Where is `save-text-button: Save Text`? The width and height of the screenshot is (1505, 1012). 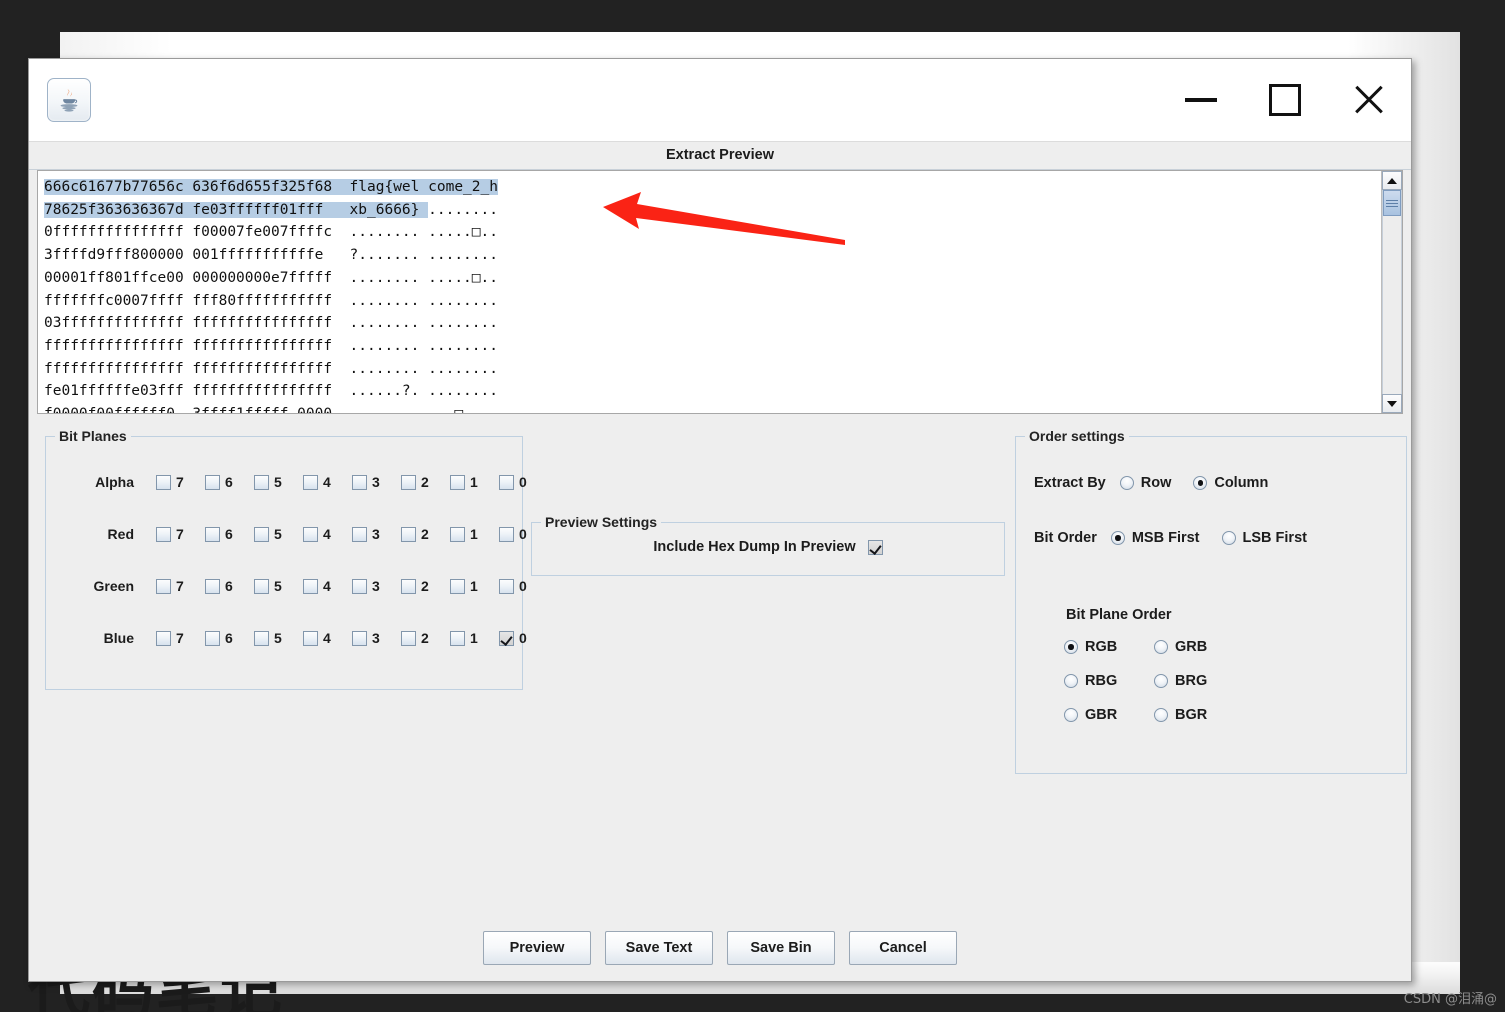
save-text-button: Save Text is located at coordinates (659, 948).